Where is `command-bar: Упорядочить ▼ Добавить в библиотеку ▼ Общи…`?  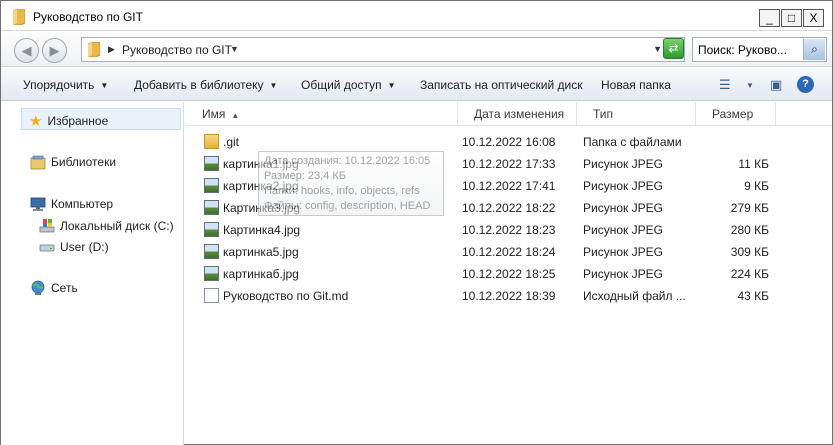 command-bar: Упорядочить ▼ Добавить в библиотеку ▼ Общи… is located at coordinates (416, 84).